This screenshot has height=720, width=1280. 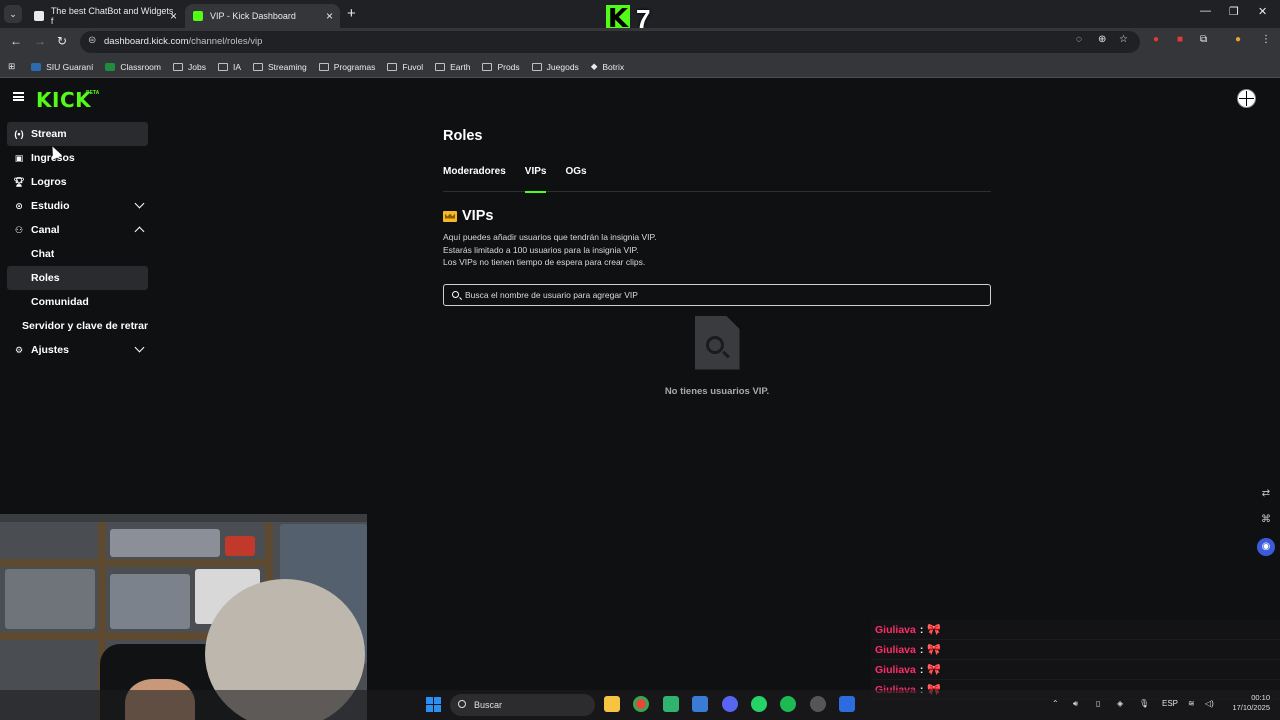 I want to click on bookmark-folder: IA, so click(x=229, y=67).